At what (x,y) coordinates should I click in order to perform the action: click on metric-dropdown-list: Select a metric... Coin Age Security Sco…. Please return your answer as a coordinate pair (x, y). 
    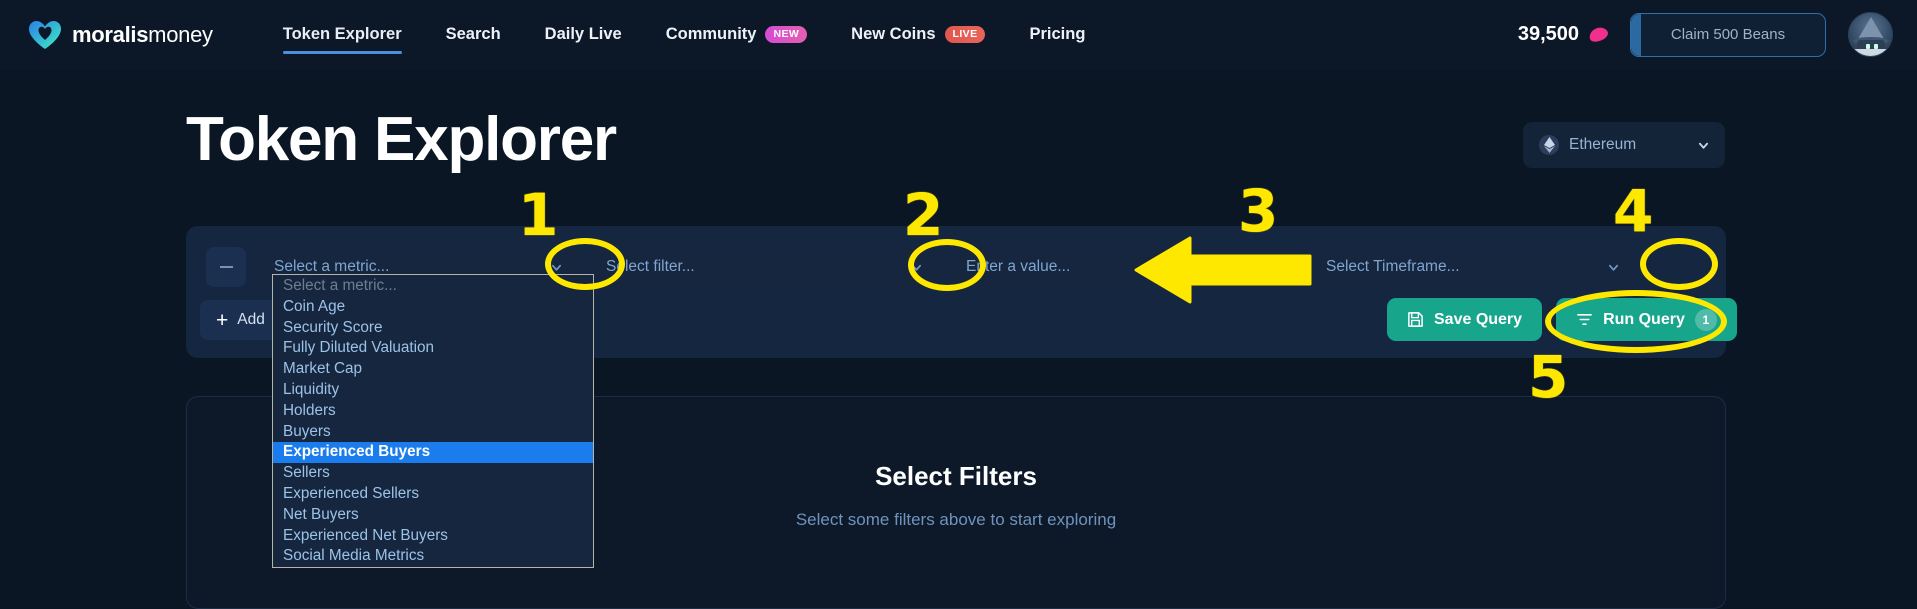
    Looking at the image, I should click on (433, 421).